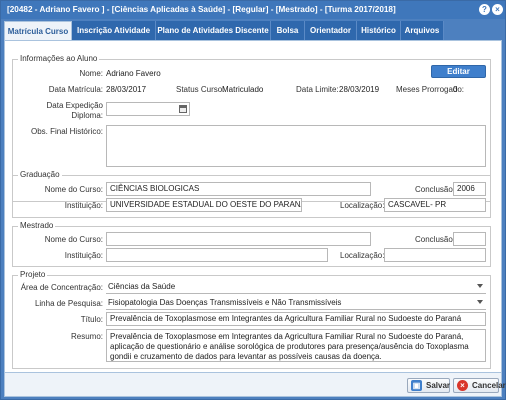 The height and width of the screenshot is (400, 506). Describe the element at coordinates (469, 239) in the screenshot. I see `mest-conclusao-input` at that location.